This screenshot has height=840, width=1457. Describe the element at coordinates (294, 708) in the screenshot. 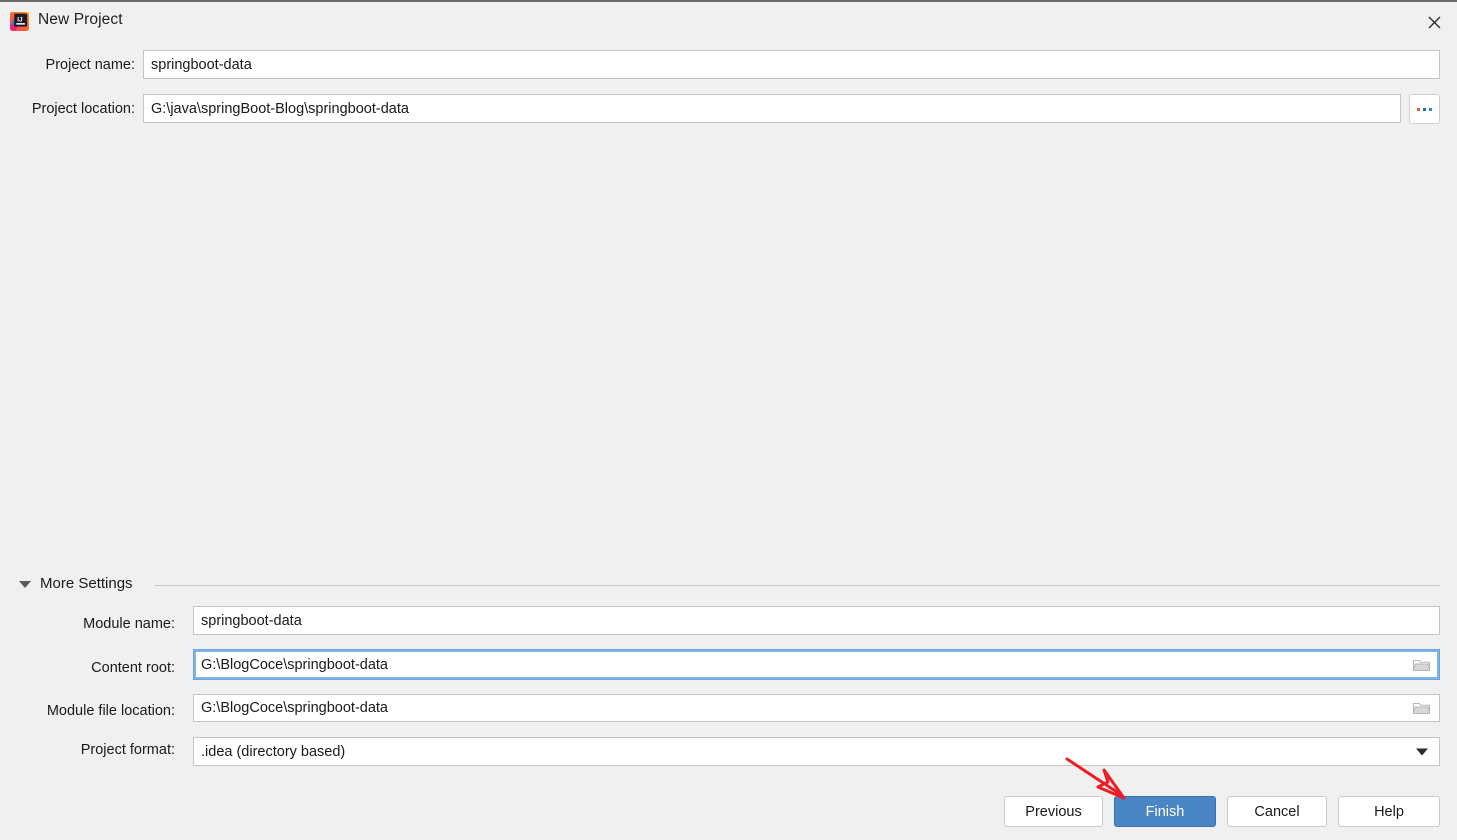

I see `module-file-location-value: G:\BlogCoce\springboot-data` at that location.